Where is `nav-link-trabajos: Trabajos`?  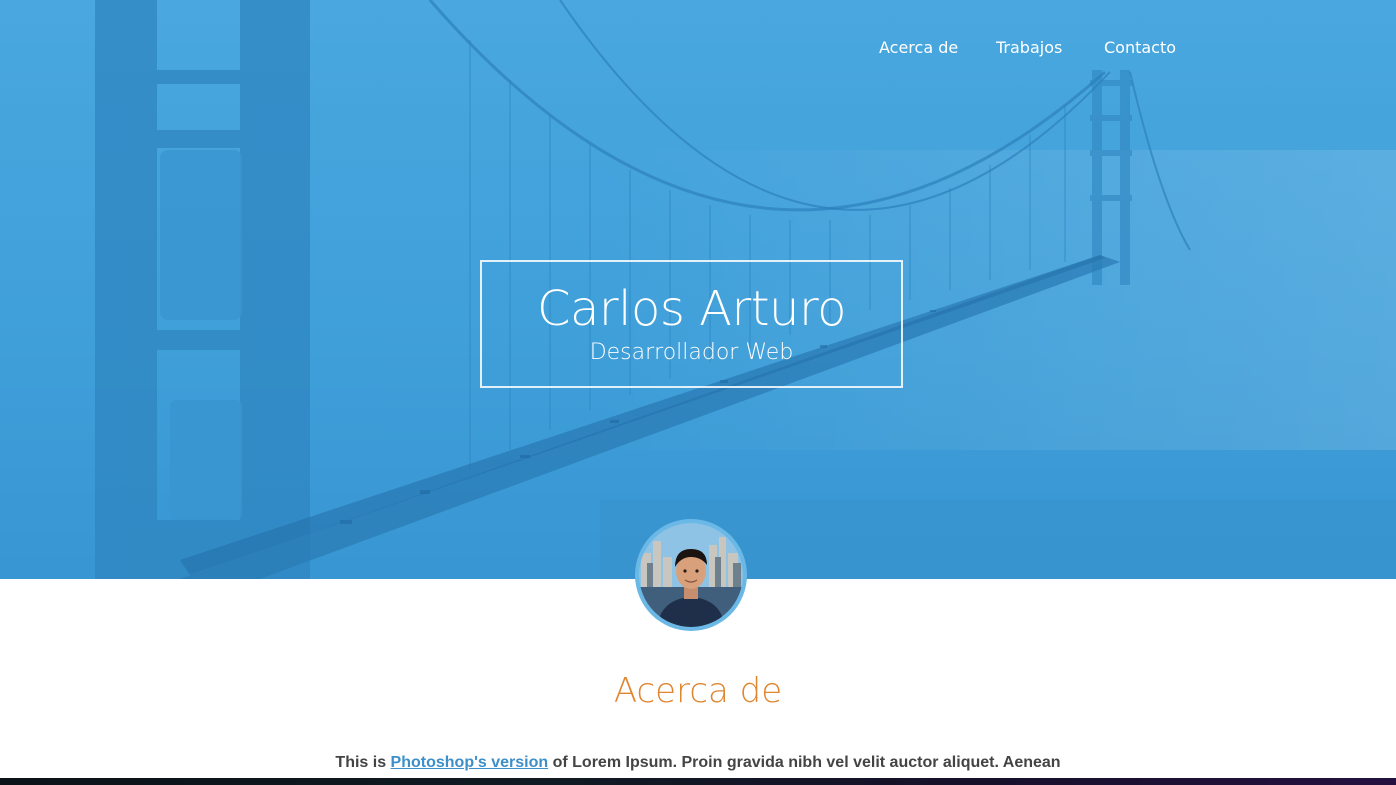 nav-link-trabajos: Trabajos is located at coordinates (1029, 48).